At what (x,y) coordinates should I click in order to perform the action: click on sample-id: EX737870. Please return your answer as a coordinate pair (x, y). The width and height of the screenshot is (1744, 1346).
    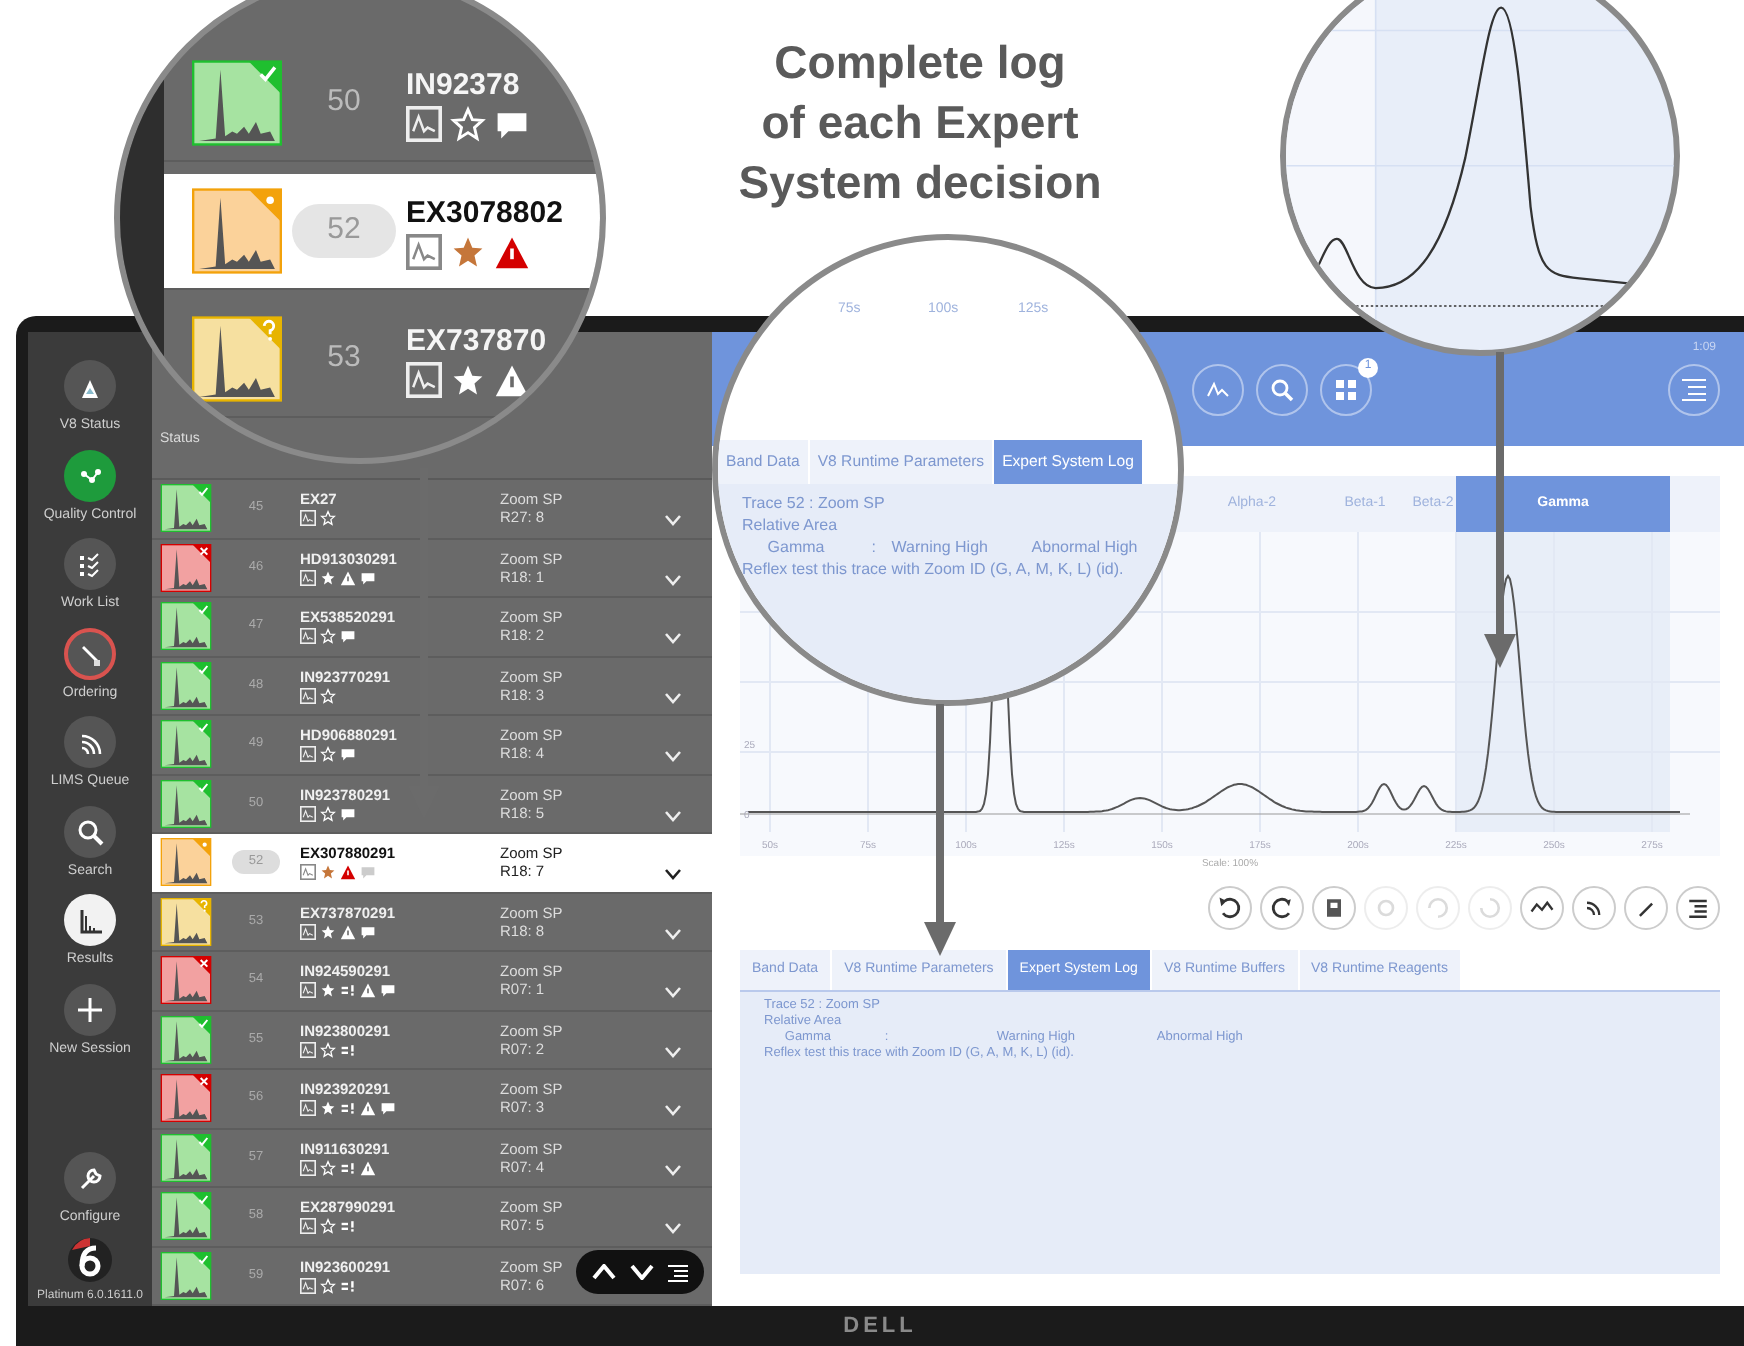
    Looking at the image, I should click on (476, 340).